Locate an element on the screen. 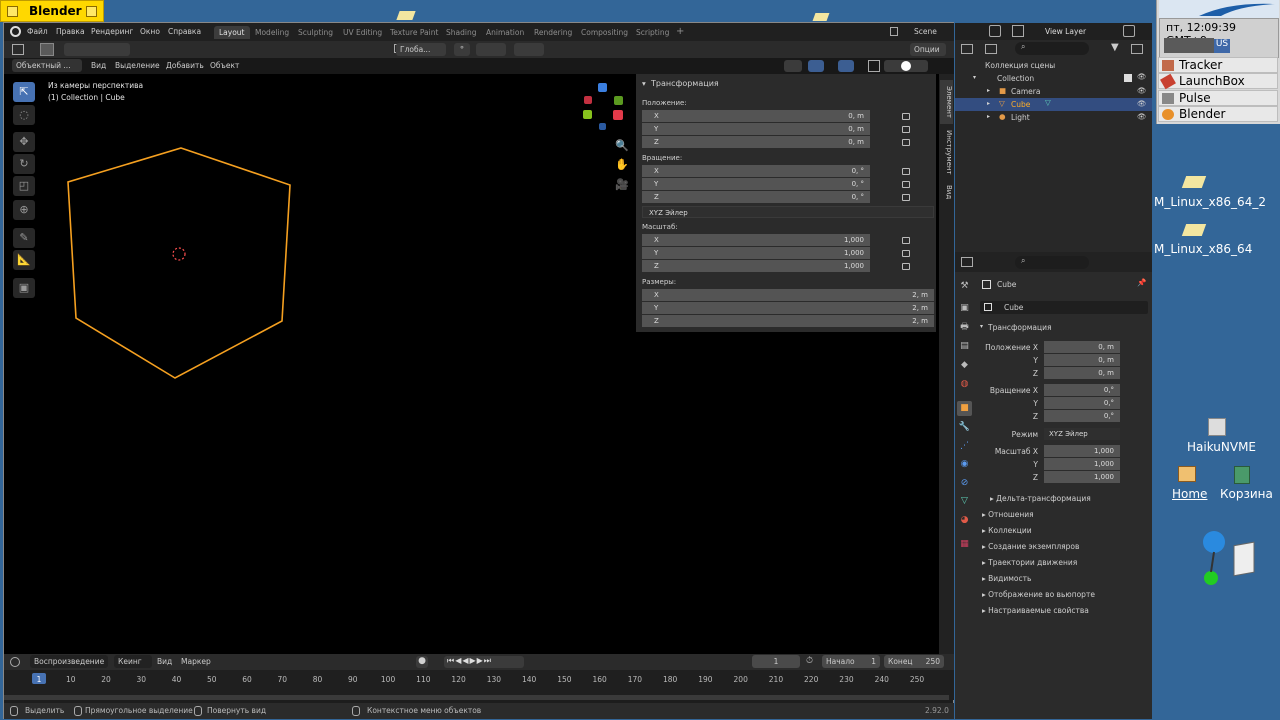  zoom-icon: 🔍 is located at coordinates (622, 145).